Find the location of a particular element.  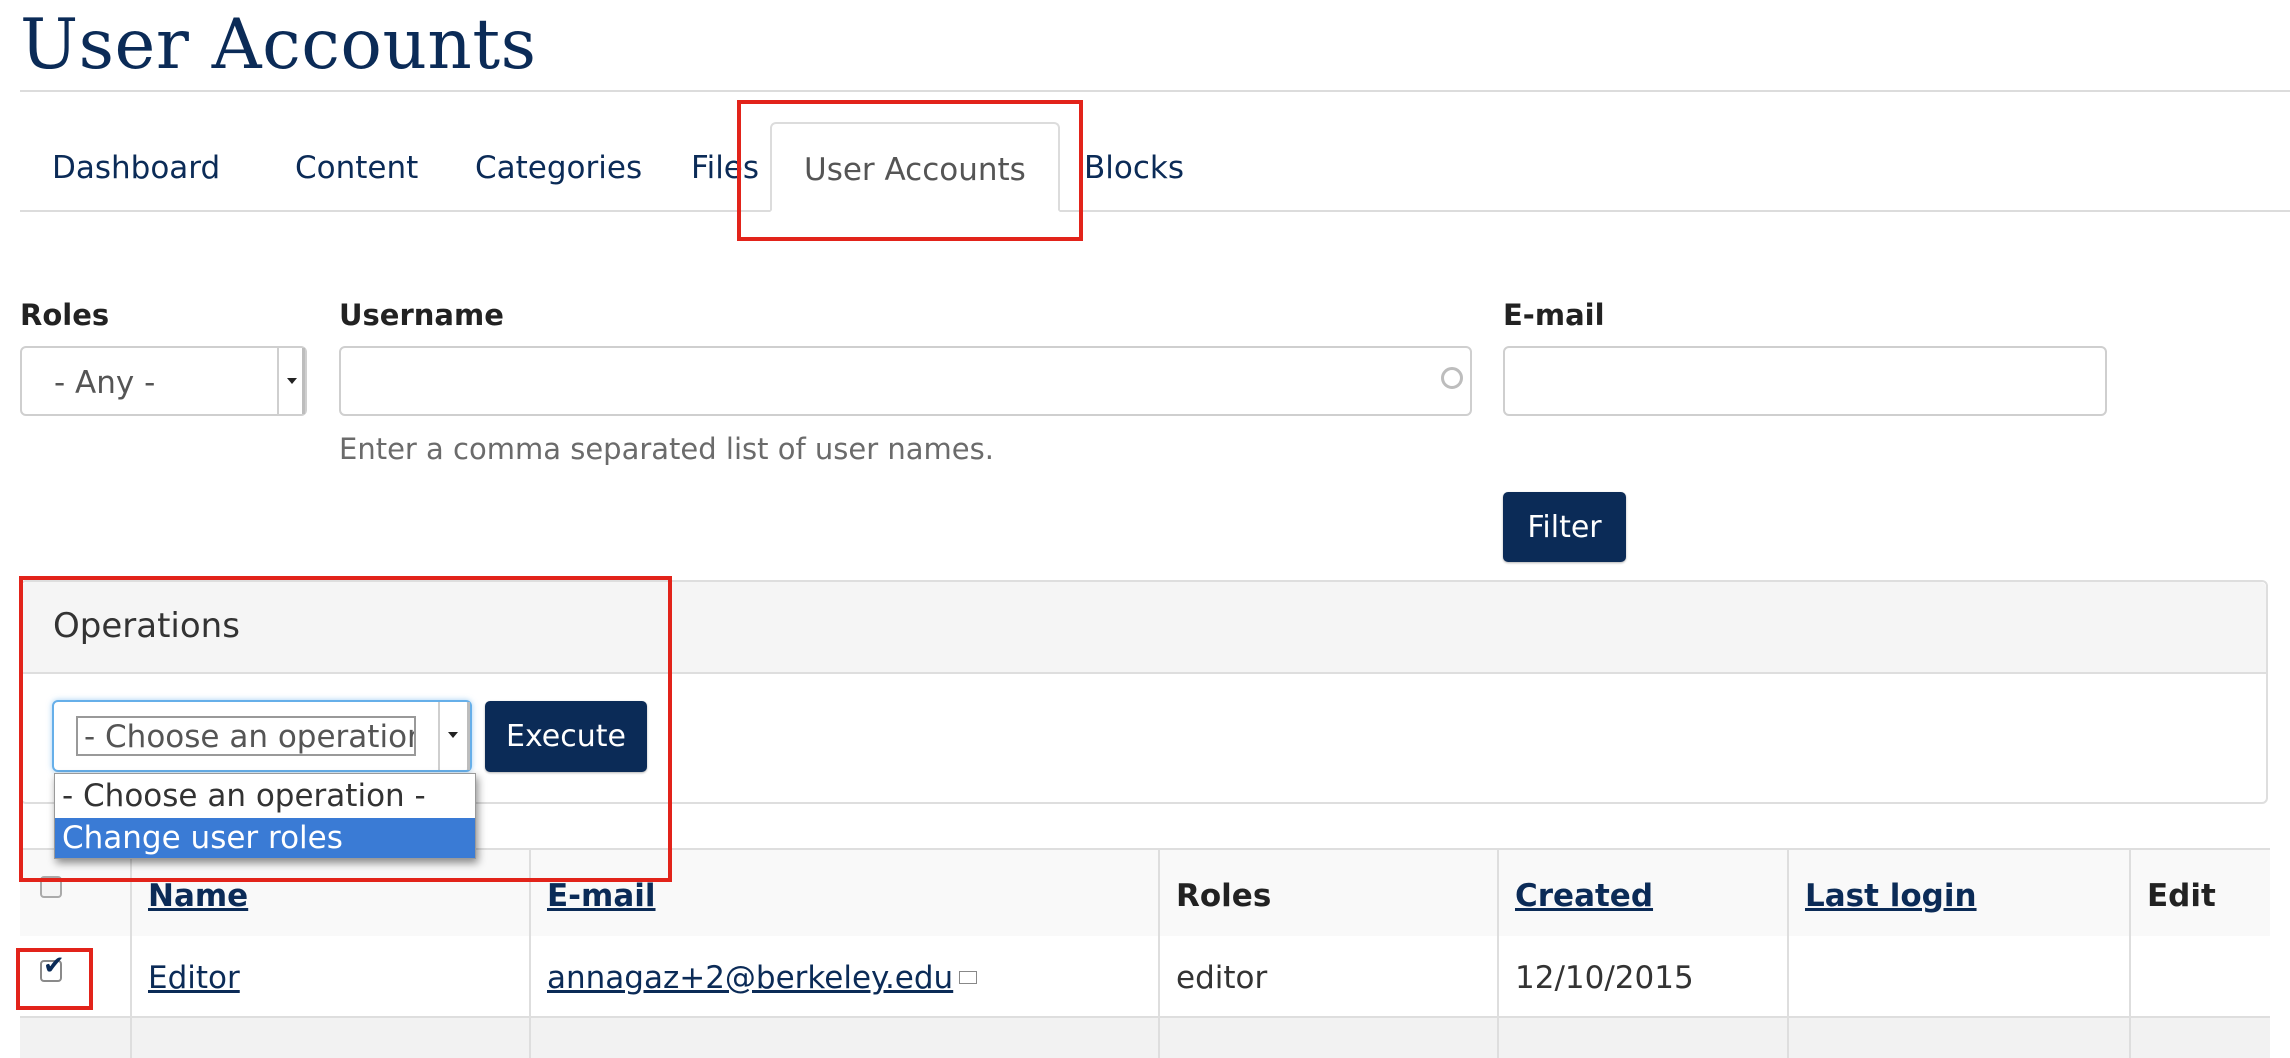

roles-select-value: - Any - is located at coordinates (105, 383).